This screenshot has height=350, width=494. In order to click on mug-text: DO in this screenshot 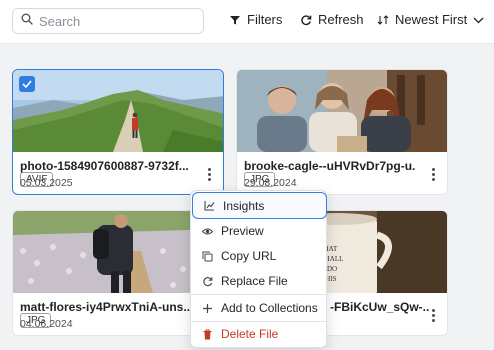, I will do `click(332, 269)`.